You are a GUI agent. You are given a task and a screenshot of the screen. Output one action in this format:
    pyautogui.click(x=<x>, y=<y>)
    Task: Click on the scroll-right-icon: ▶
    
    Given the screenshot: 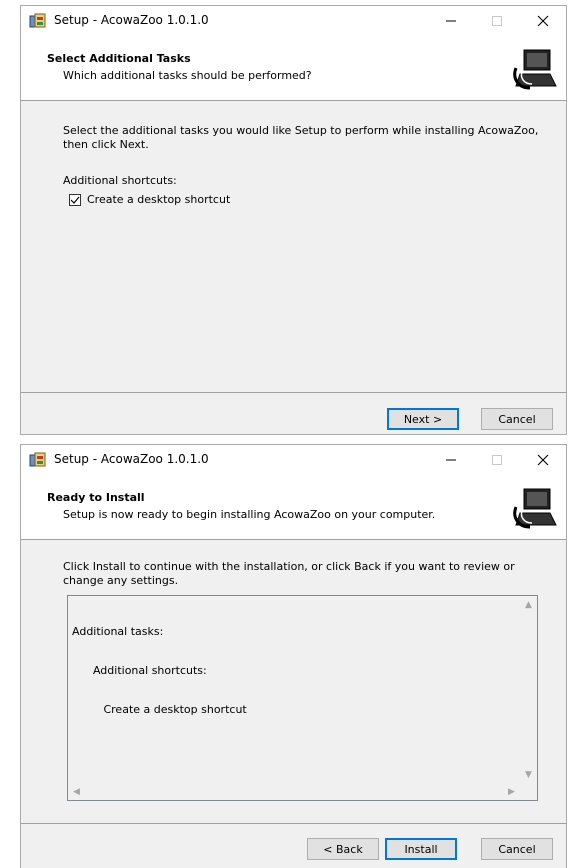 What is the action you would take?
    pyautogui.click(x=511, y=791)
    